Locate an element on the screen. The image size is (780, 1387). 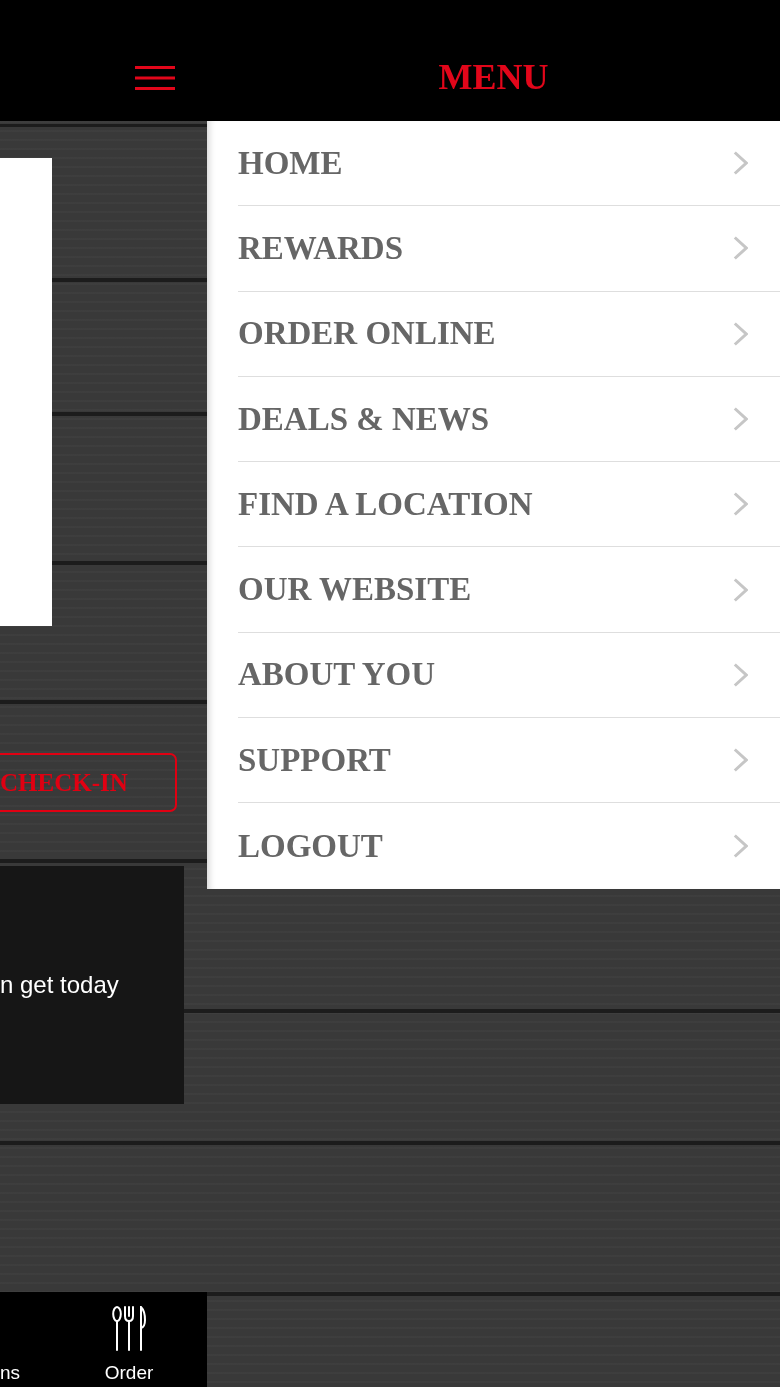
menu-item: DEALS & NEWS is located at coordinates (509, 419).